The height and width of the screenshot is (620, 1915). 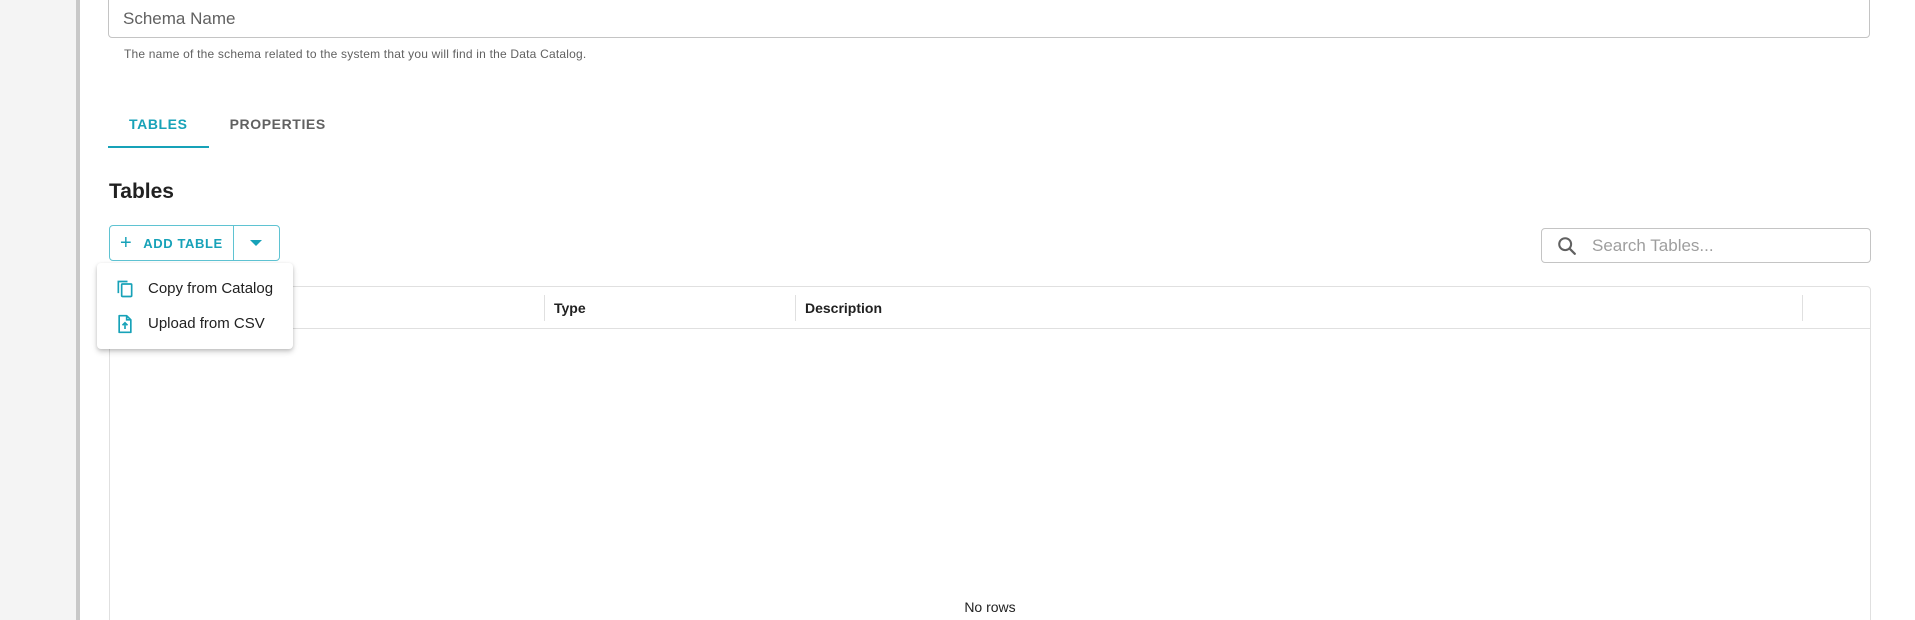 I want to click on schema-name-field, so click(x=989, y=19).